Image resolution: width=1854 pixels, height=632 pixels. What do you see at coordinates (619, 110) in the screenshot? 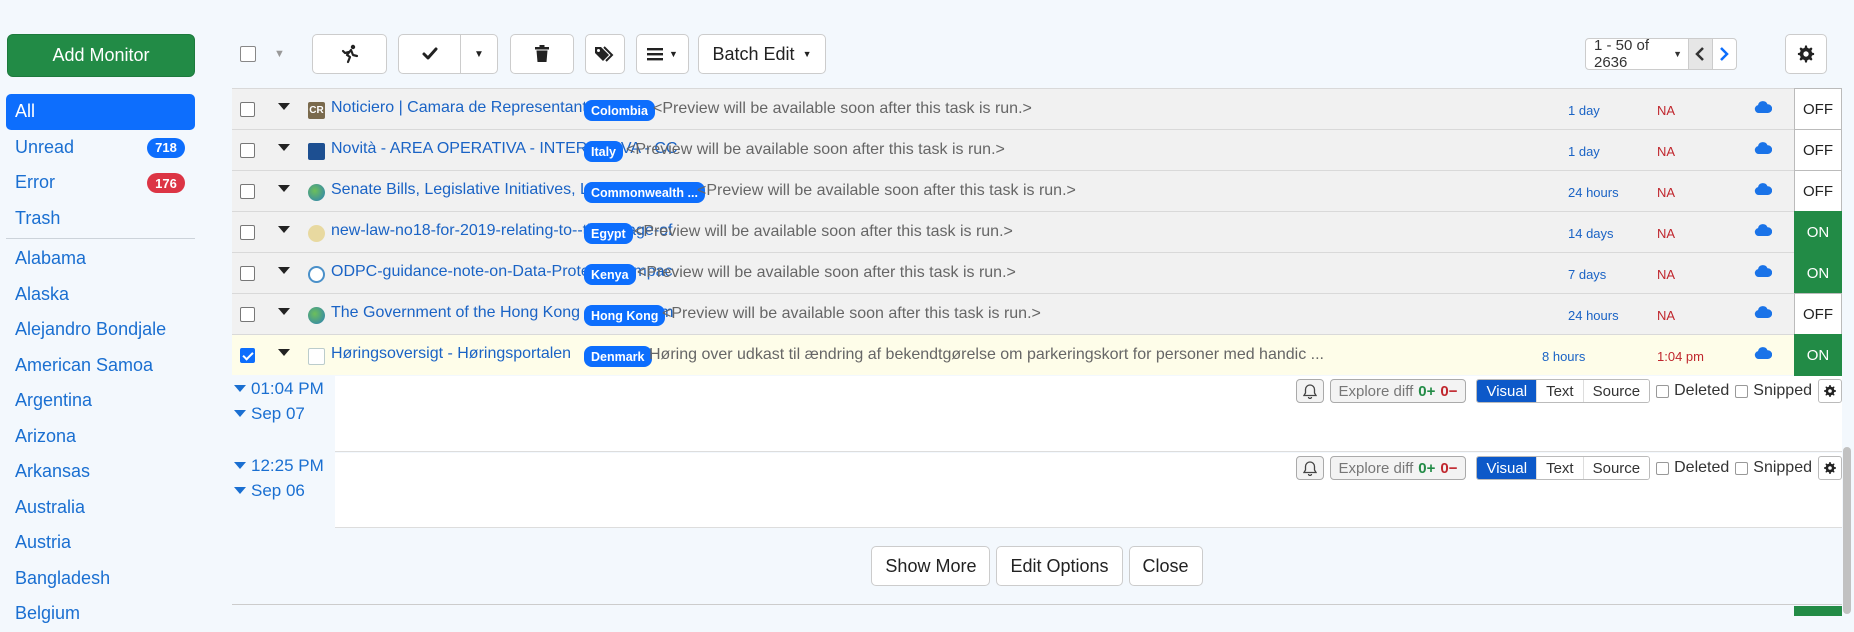
I see `country-tag: Colombia` at bounding box center [619, 110].